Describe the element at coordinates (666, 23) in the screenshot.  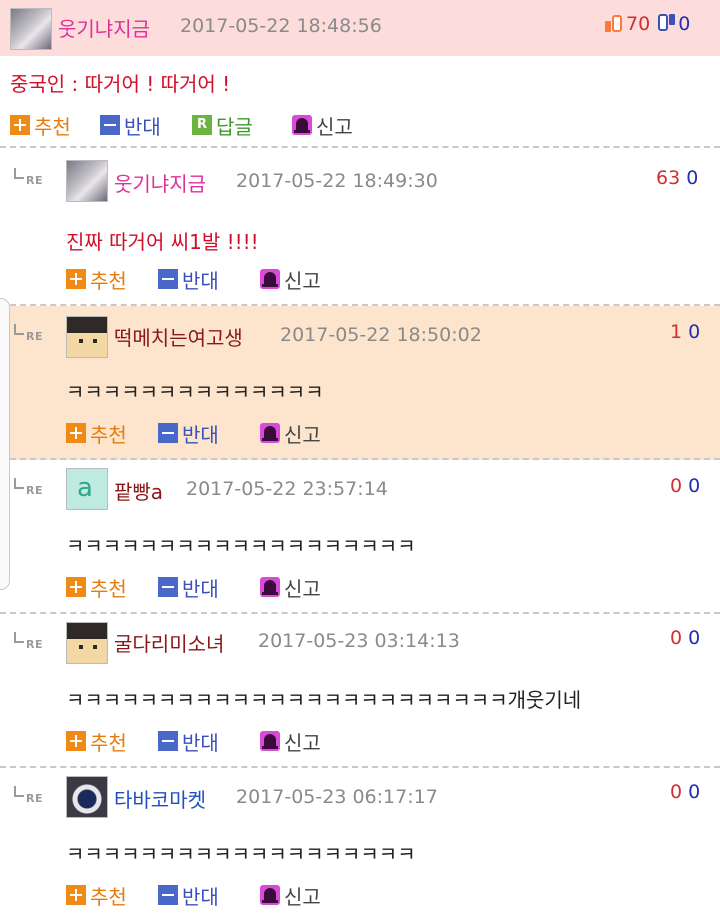
I see `thumbs-down-icon` at that location.